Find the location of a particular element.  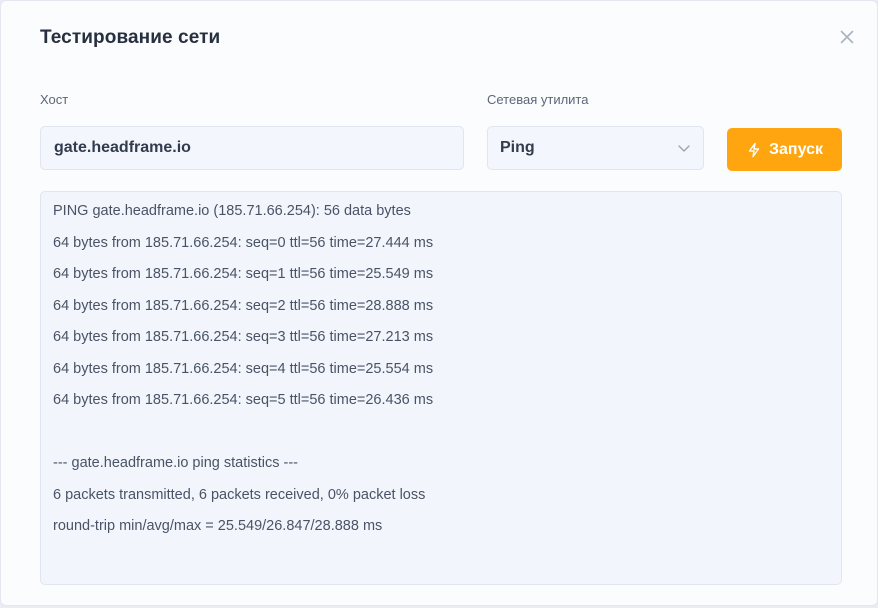

close-button is located at coordinates (847, 37).